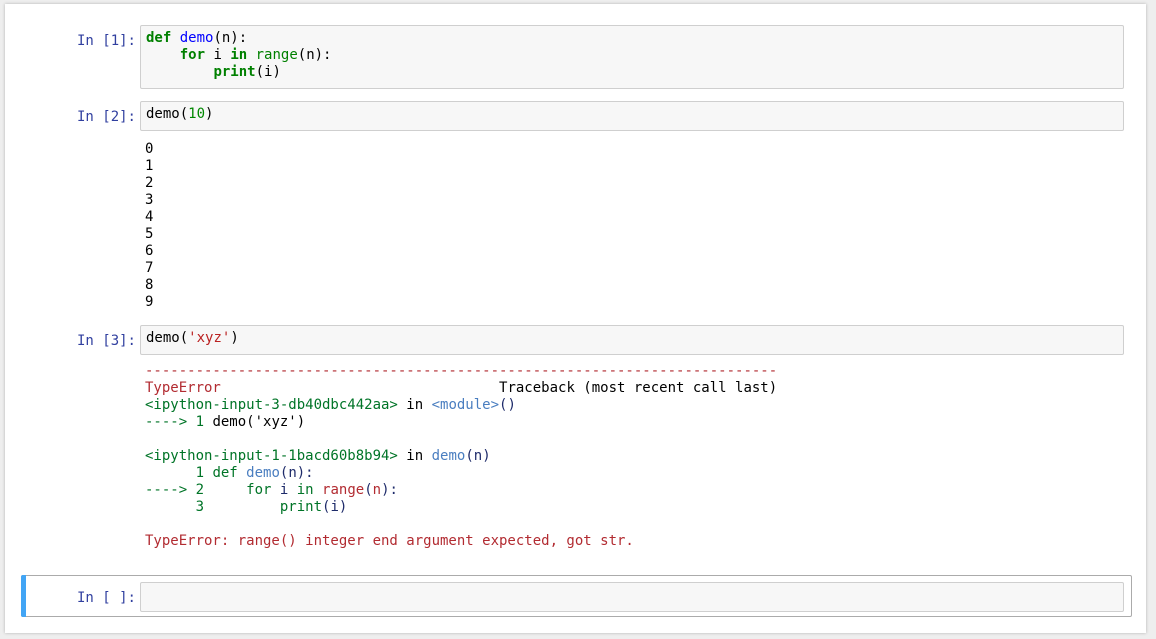 The height and width of the screenshot is (639, 1156). I want to click on traceback-text: (), so click(507, 405).